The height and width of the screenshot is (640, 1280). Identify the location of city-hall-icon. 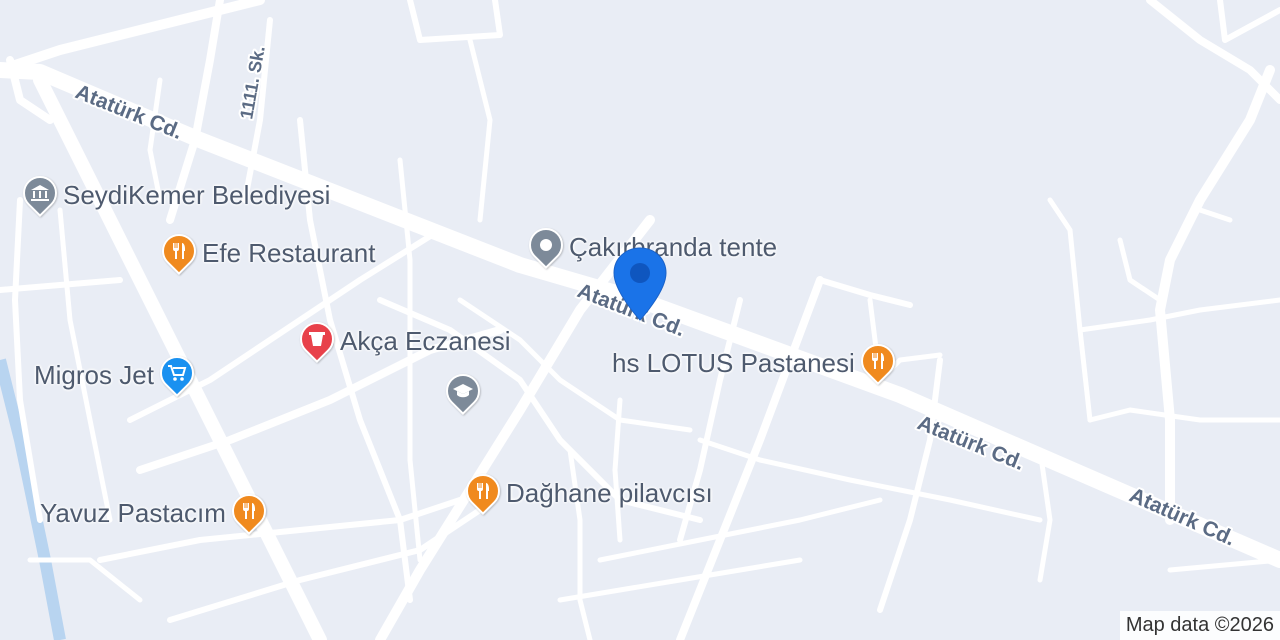
(40, 193).